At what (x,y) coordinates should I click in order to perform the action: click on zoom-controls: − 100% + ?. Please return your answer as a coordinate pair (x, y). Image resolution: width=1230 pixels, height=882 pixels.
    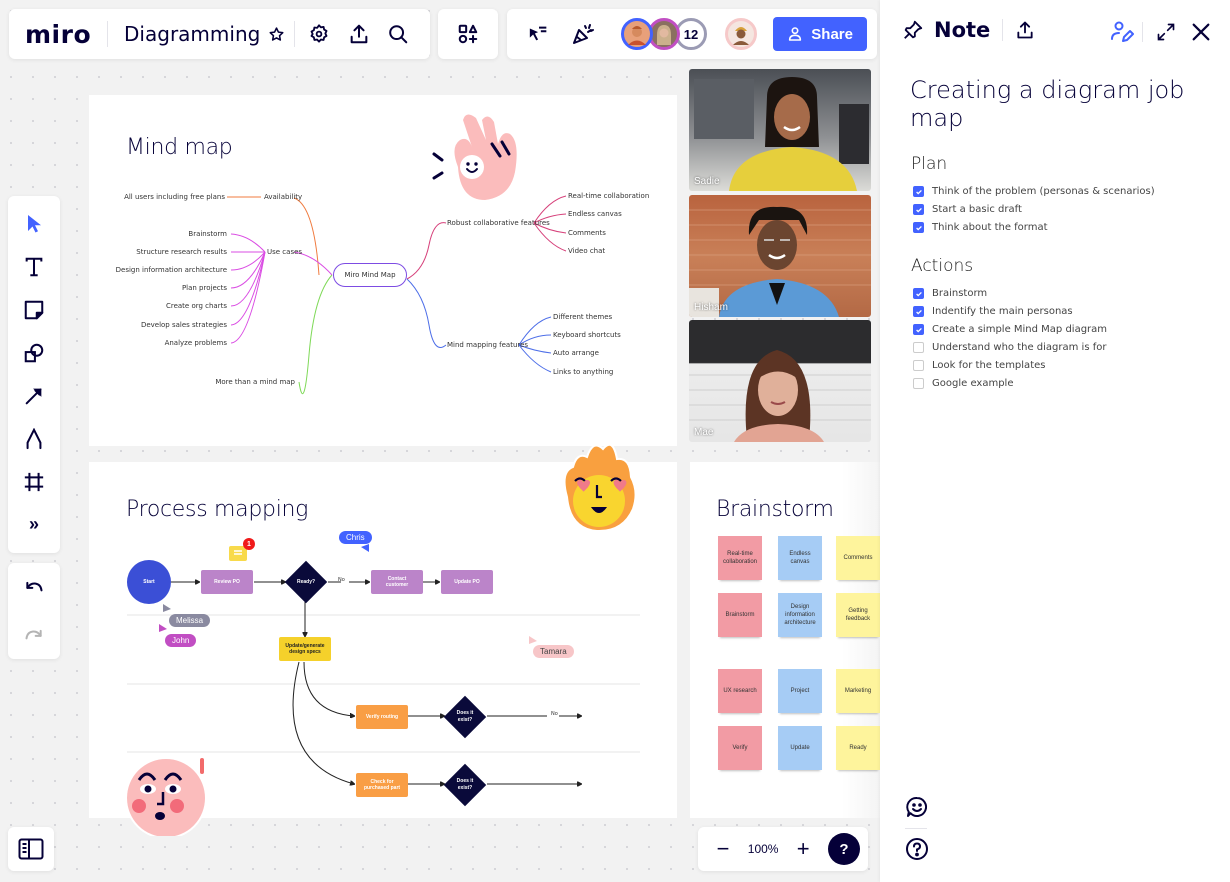
    Looking at the image, I should click on (783, 849).